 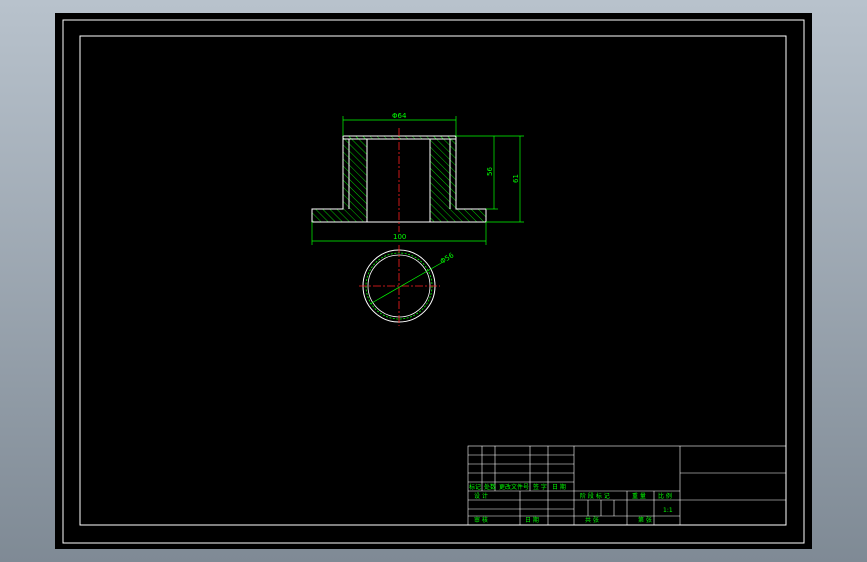 I want to click on tb-label-sign: 签 字, so click(x=540, y=487).